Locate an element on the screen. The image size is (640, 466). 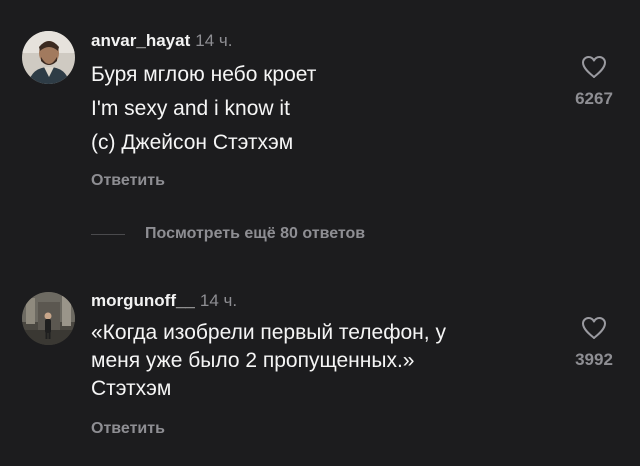
comment-line: (с) Джейсон Стэтхэм is located at coordinates (192, 142).